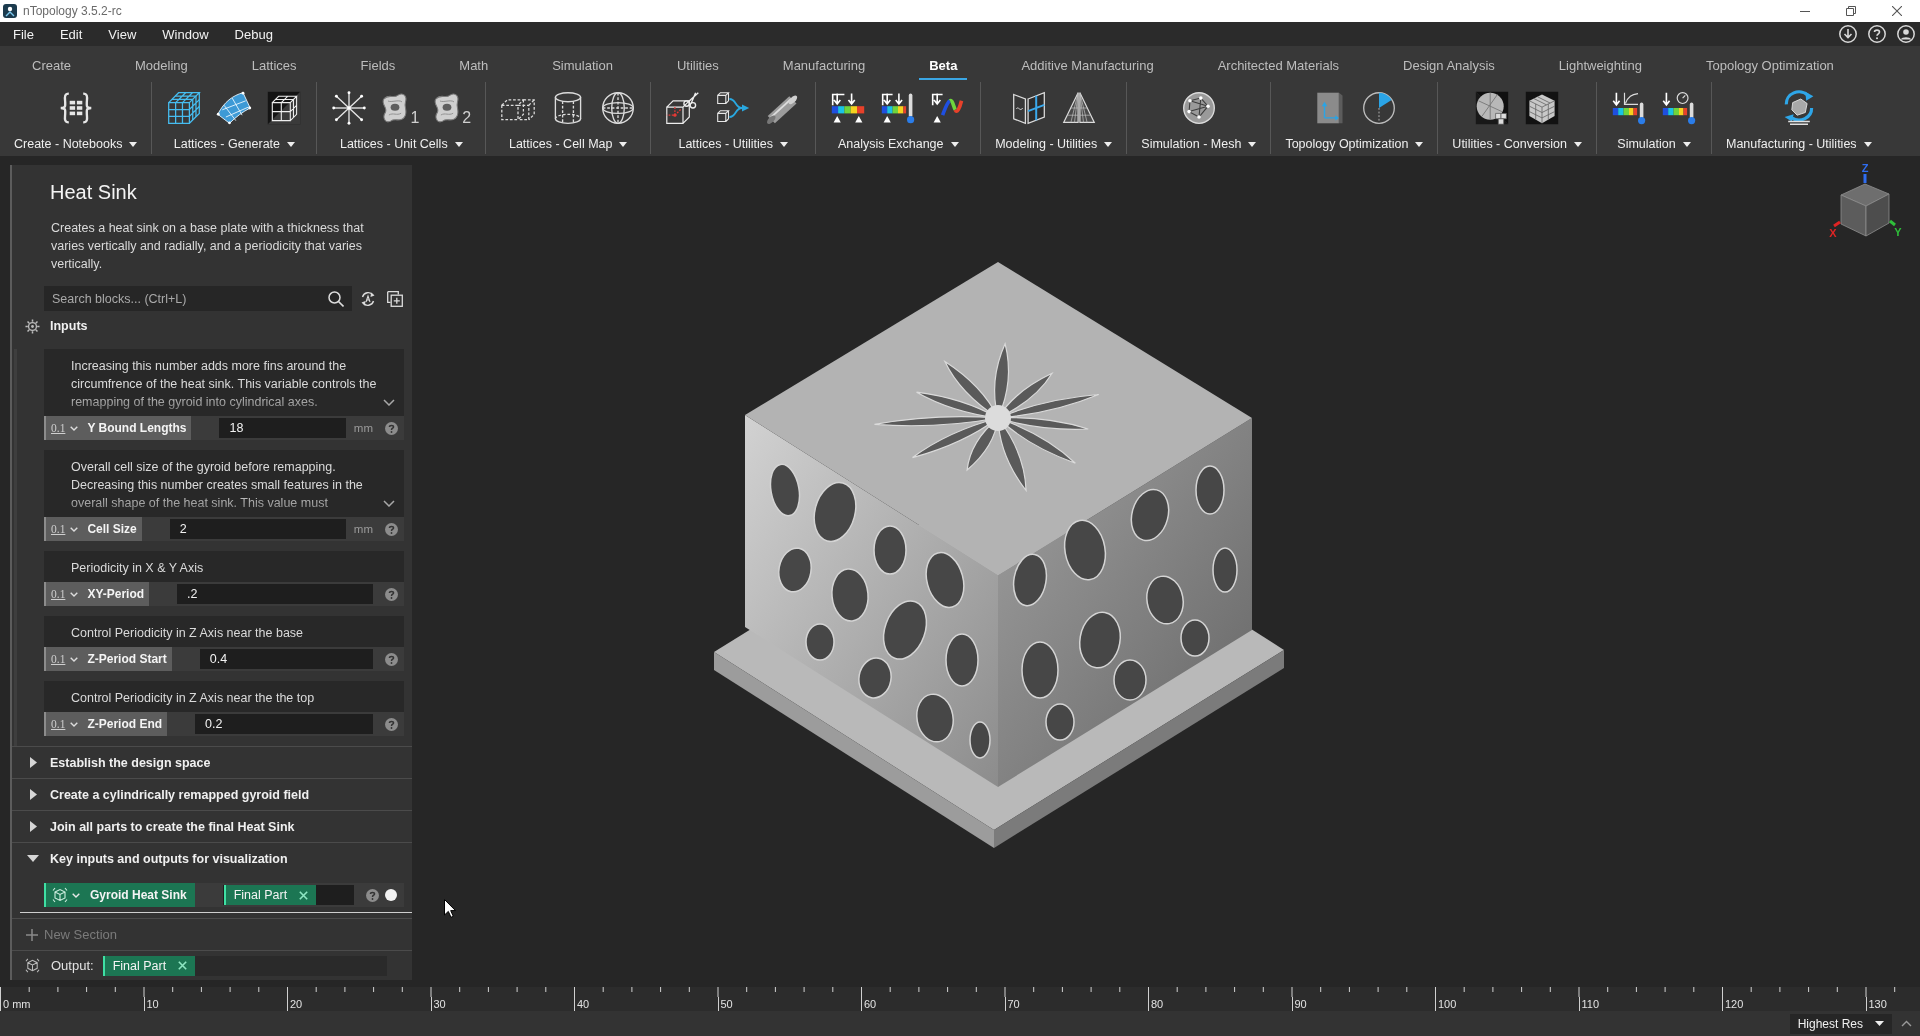  Describe the element at coordinates (52, 63) in the screenshot. I see `ribbon-tab: Create` at that location.